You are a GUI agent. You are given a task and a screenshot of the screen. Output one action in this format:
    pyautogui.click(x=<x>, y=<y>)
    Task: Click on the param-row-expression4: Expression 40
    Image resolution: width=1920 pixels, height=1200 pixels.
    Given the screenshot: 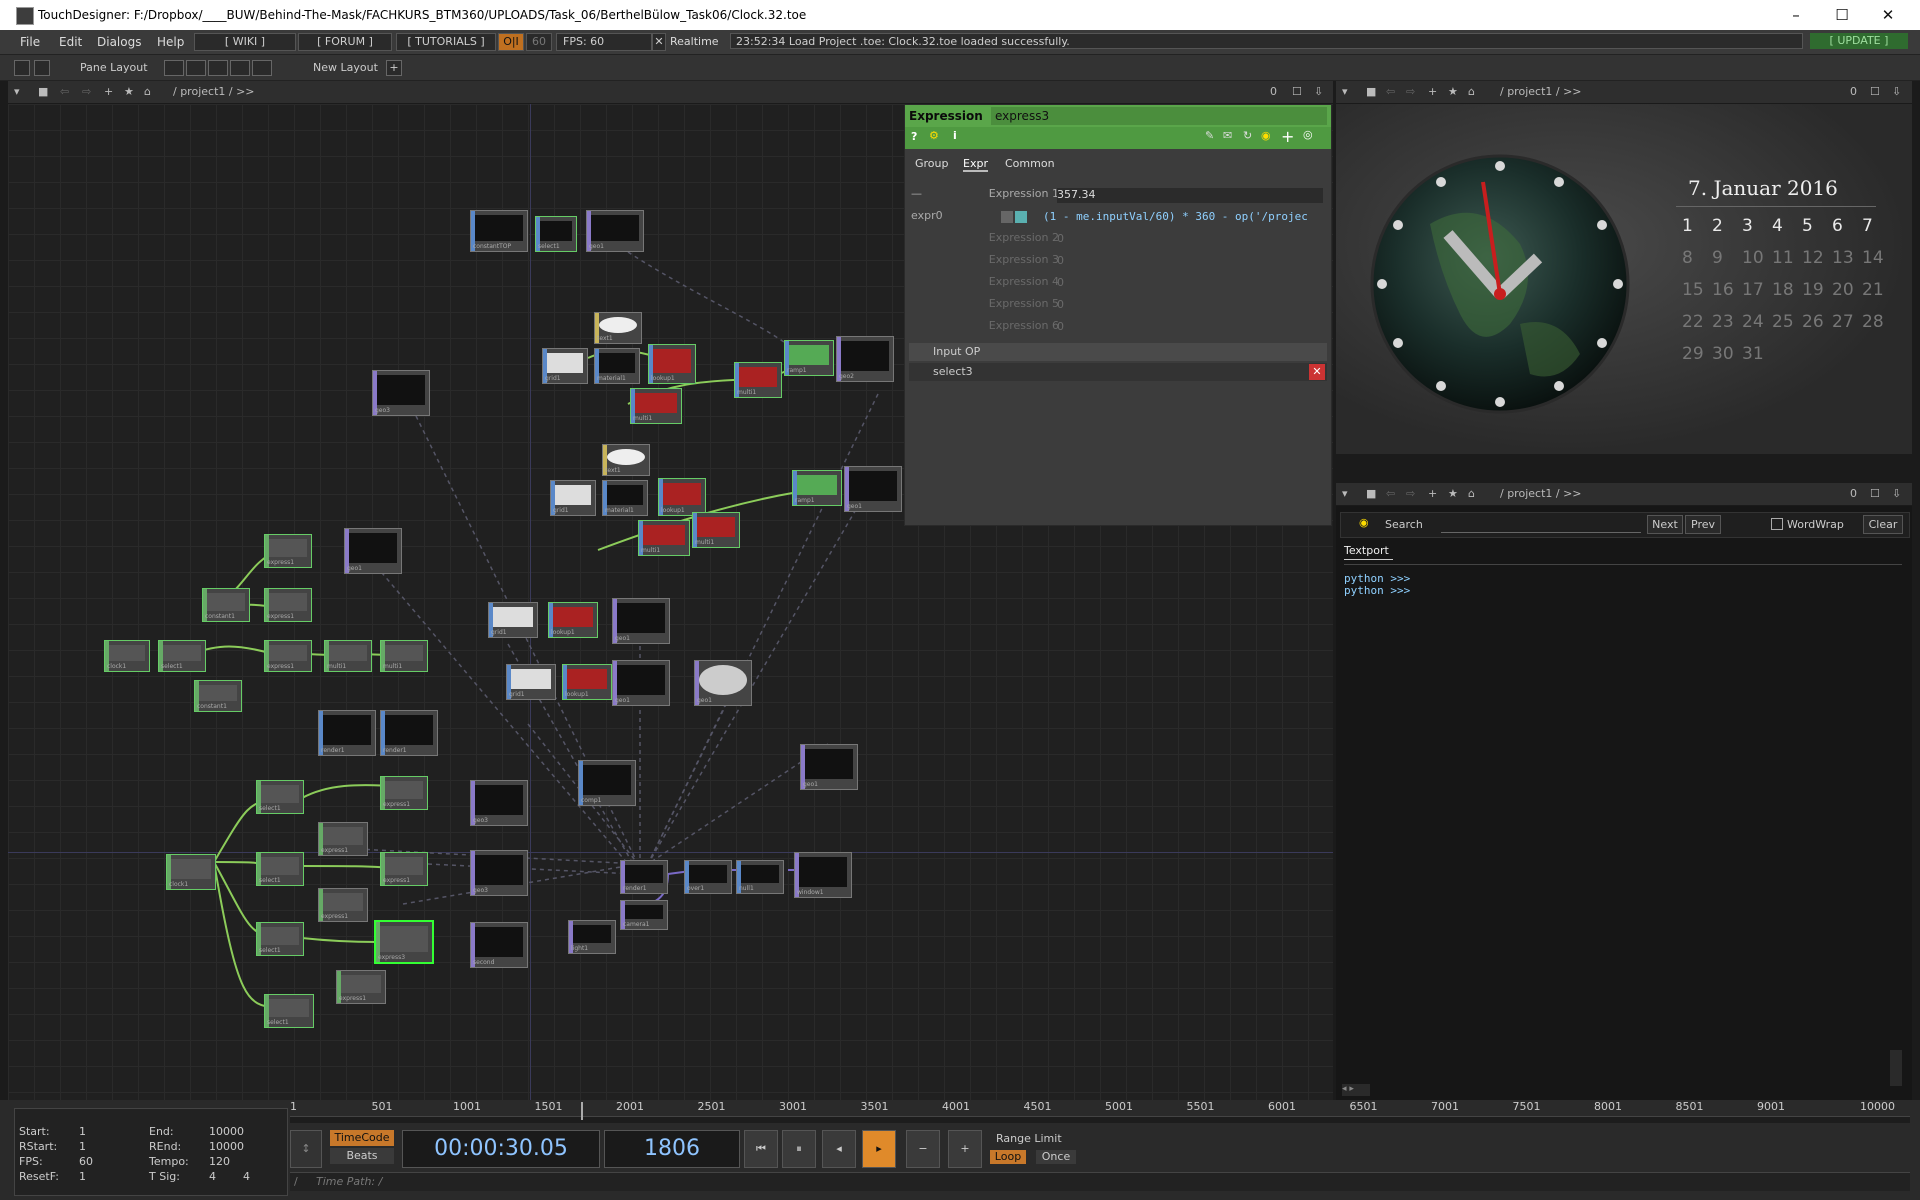 What is the action you would take?
    pyautogui.click(x=1118, y=284)
    